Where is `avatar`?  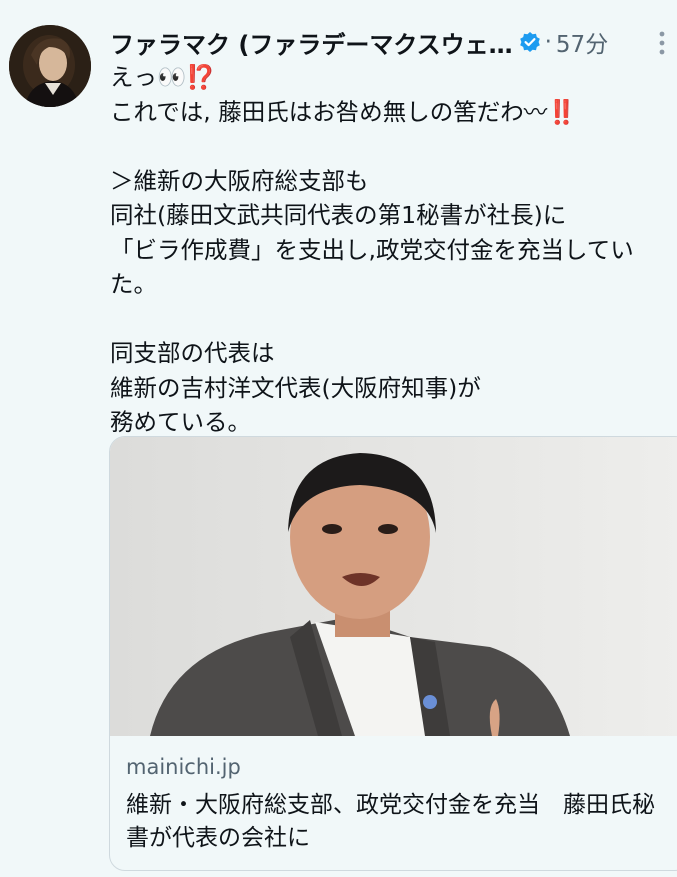 avatar is located at coordinates (50, 66).